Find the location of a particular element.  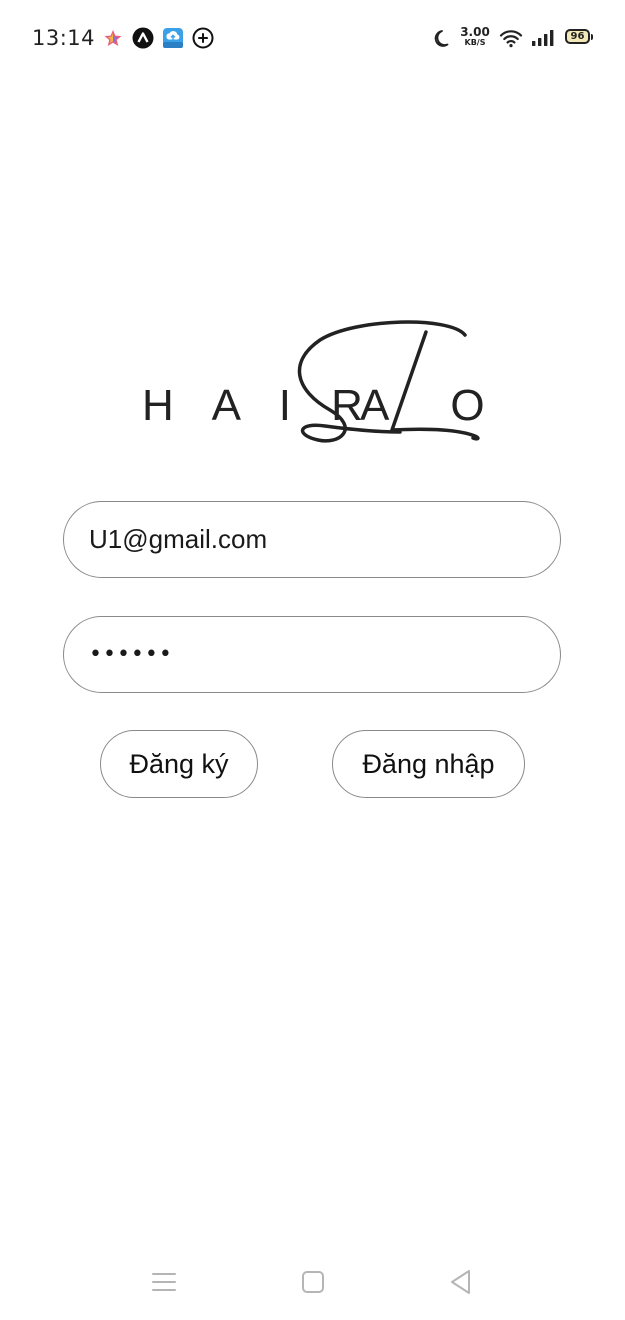

battery-tip is located at coordinates (592, 37).